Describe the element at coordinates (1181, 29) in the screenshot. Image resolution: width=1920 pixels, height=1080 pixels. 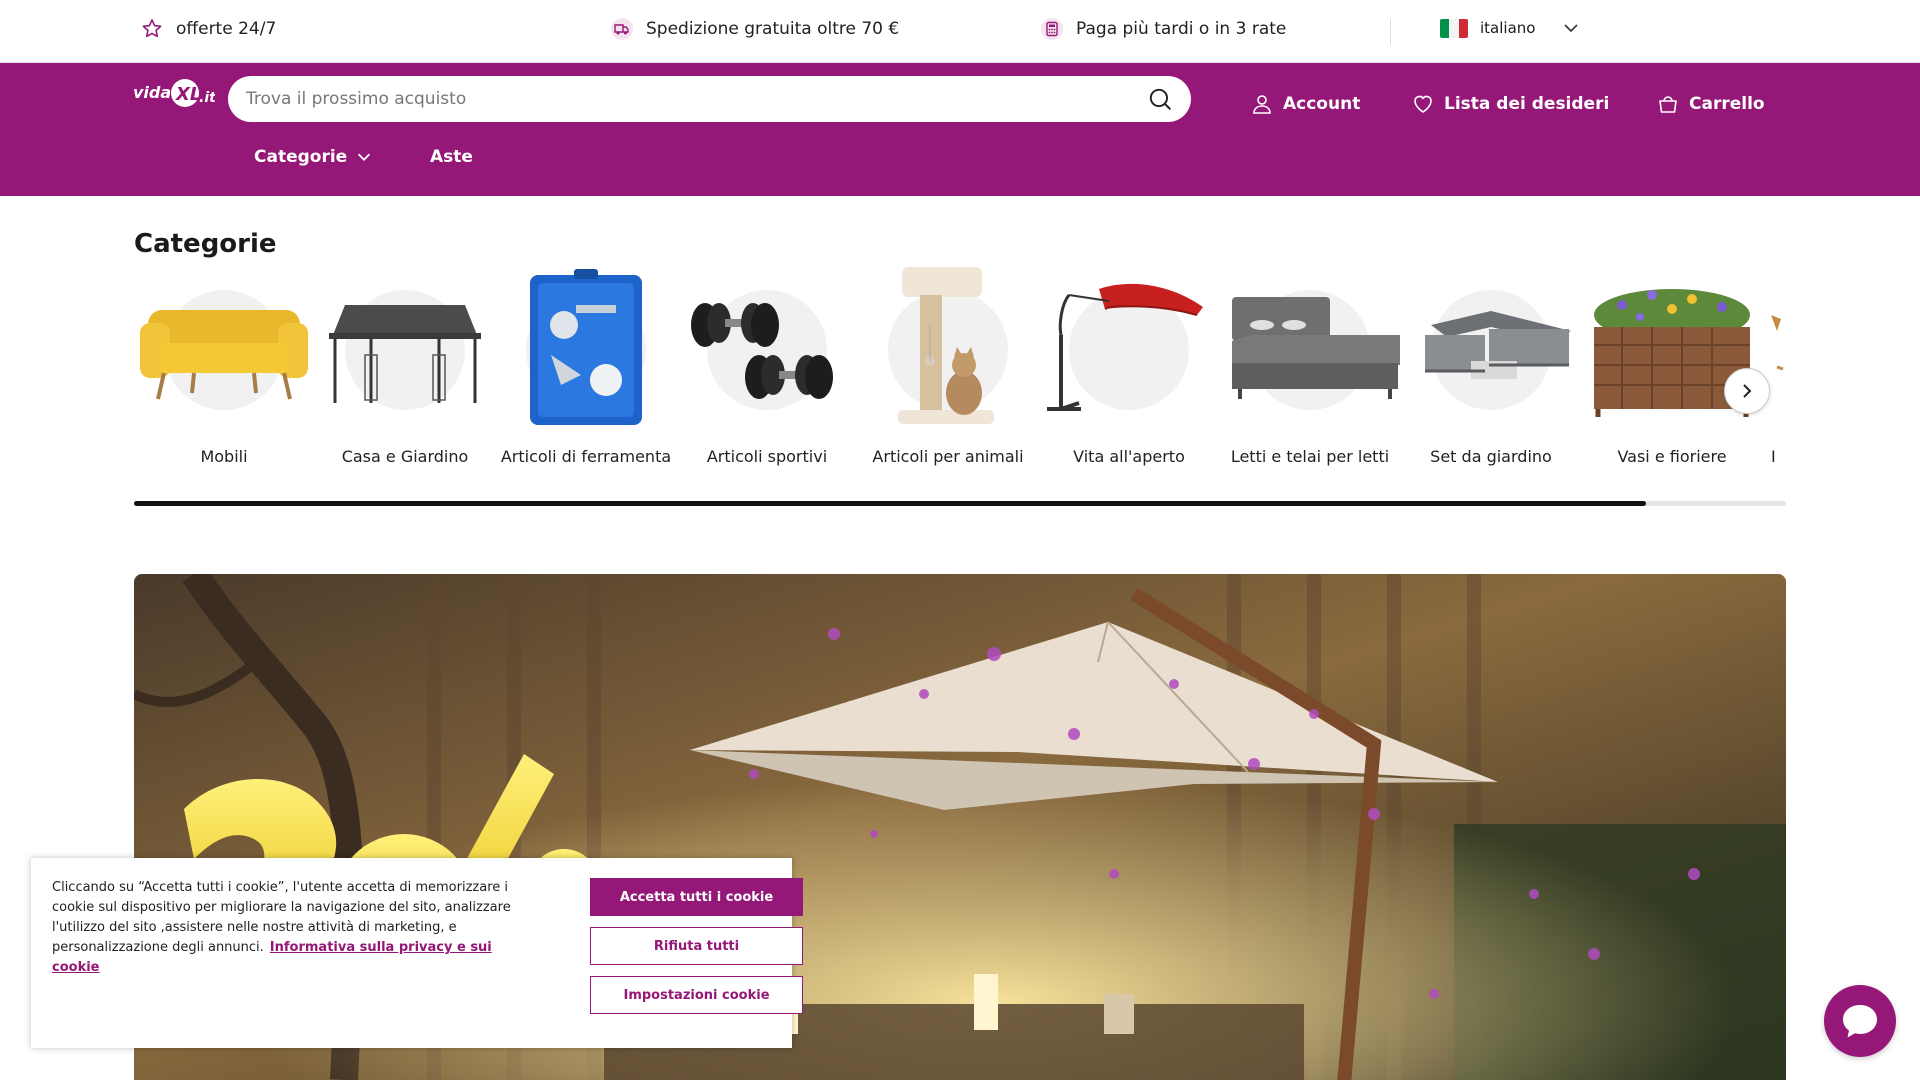
I see `usp-payment-text: Paga più tardi o in 3 rate` at that location.